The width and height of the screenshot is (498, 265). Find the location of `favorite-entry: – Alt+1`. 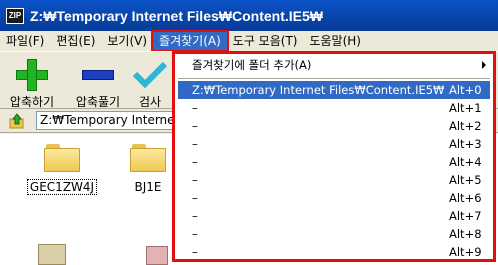

favorite-entry: – Alt+1 is located at coordinates (334, 108).